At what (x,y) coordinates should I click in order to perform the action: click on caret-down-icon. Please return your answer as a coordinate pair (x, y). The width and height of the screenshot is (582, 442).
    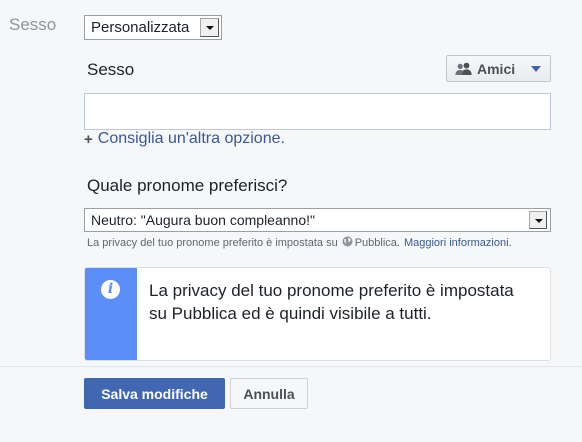
    Looking at the image, I should click on (536, 68).